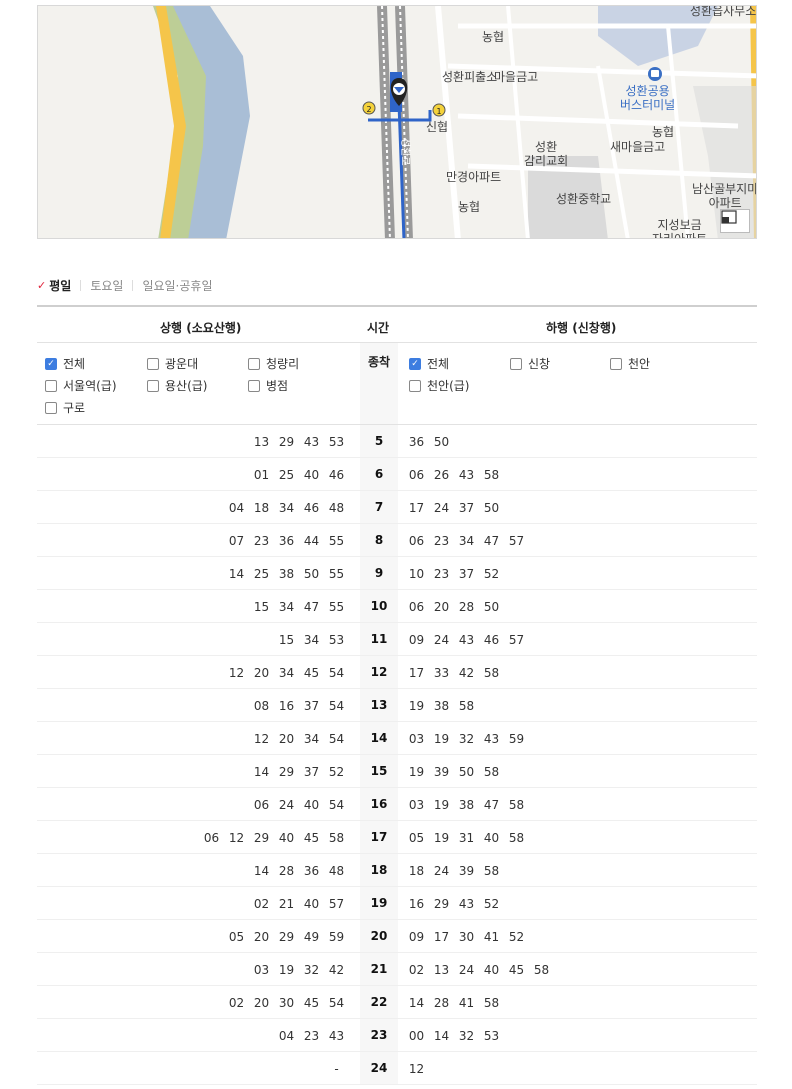  I want to click on table-row: 53 34 15 11 09 24 43 46 57, so click(397, 639).